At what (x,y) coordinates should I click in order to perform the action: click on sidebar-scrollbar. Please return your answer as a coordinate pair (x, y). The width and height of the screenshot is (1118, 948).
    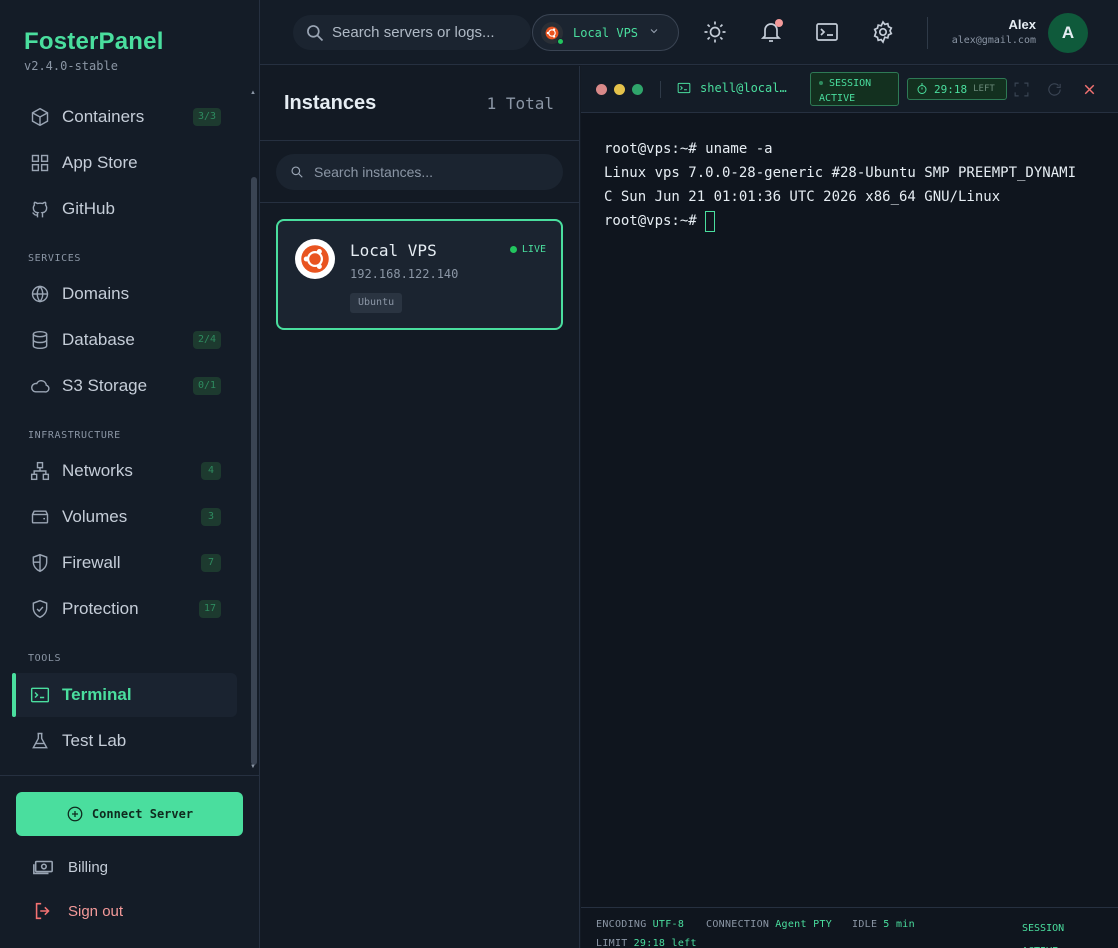
    Looking at the image, I should click on (254, 471).